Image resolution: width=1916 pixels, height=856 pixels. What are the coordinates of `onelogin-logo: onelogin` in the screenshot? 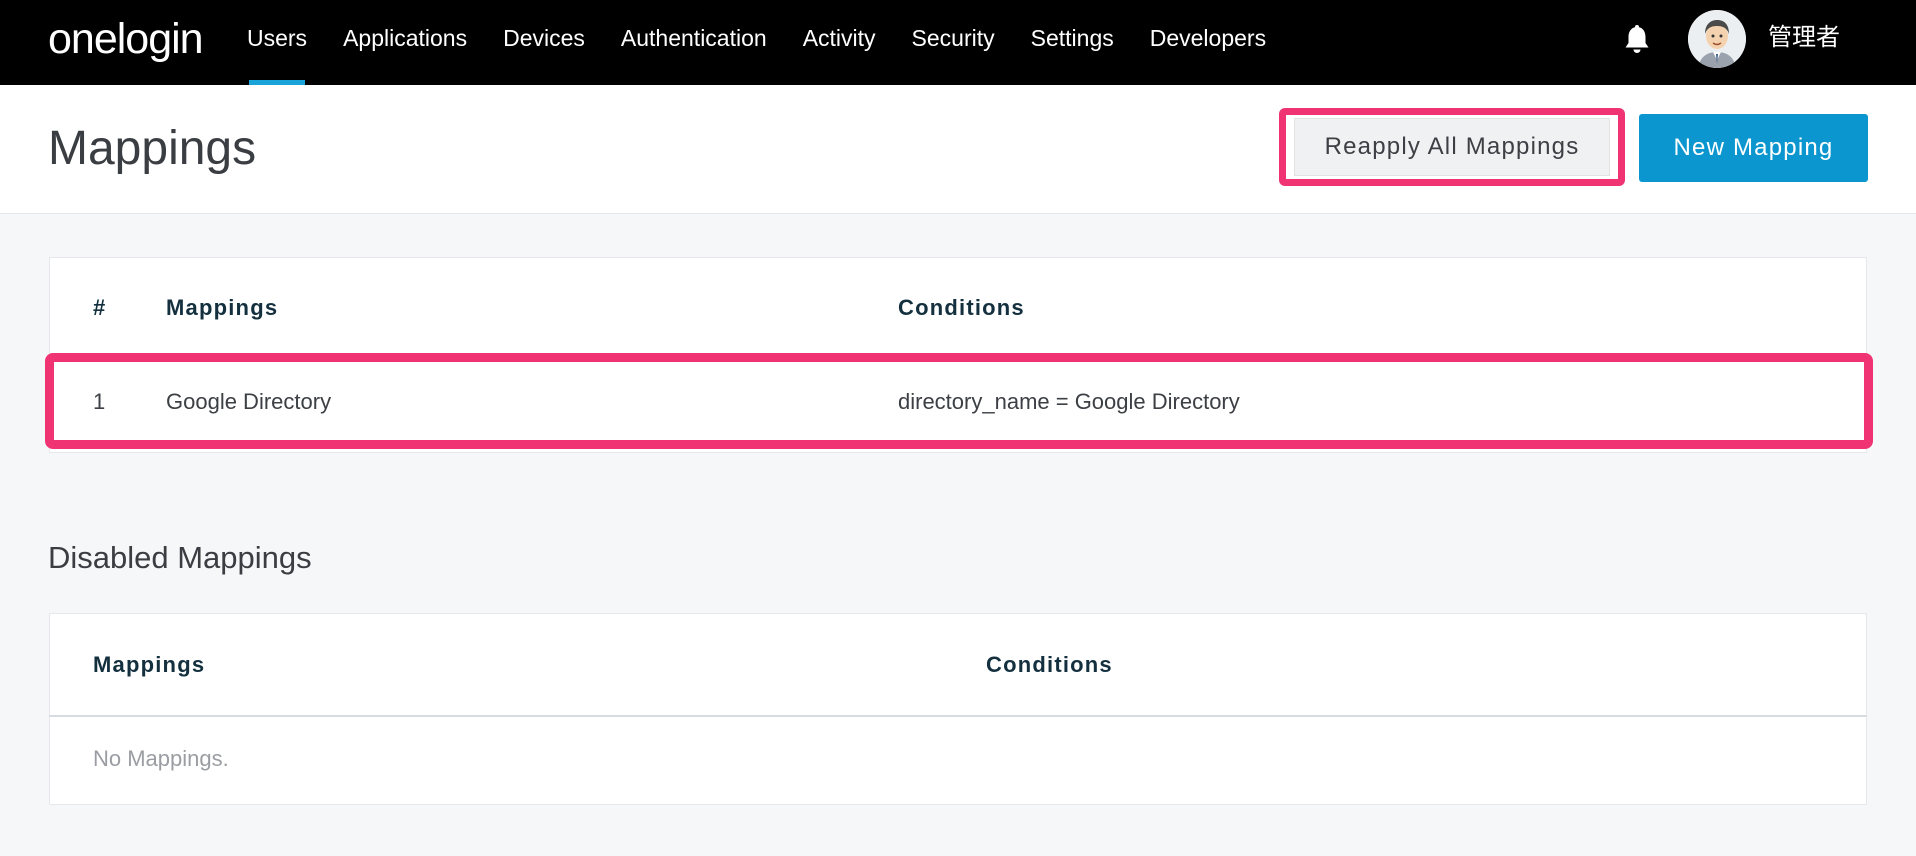 It's located at (126, 39).